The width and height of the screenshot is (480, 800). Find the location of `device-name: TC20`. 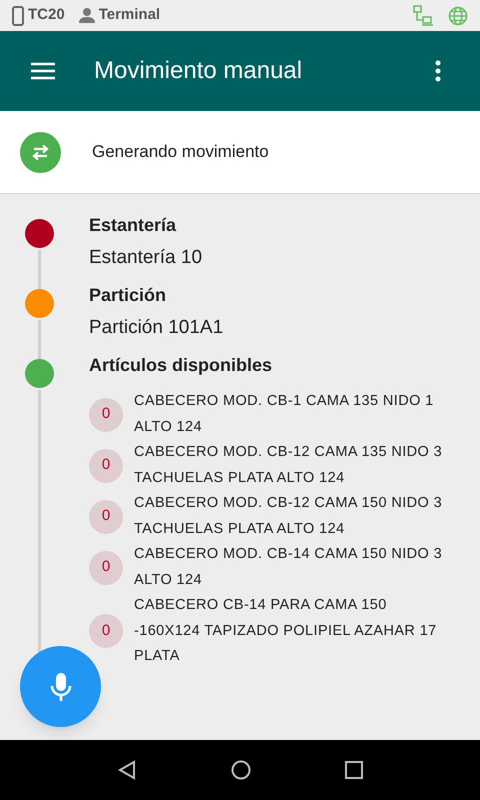

device-name: TC20 is located at coordinates (46, 15).